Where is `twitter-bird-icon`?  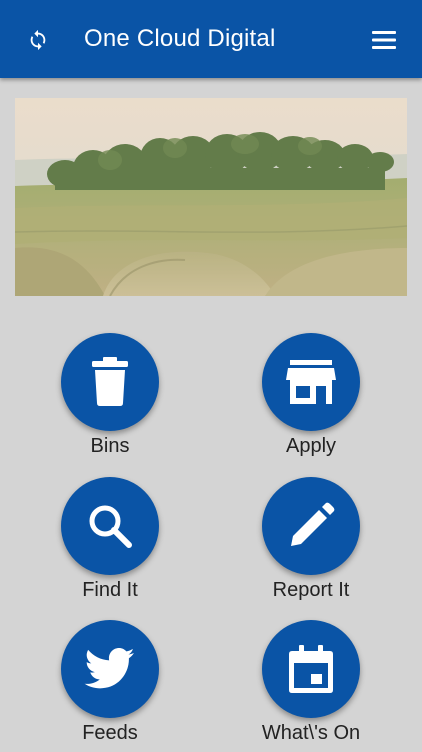
twitter-bird-icon is located at coordinates (109, 668).